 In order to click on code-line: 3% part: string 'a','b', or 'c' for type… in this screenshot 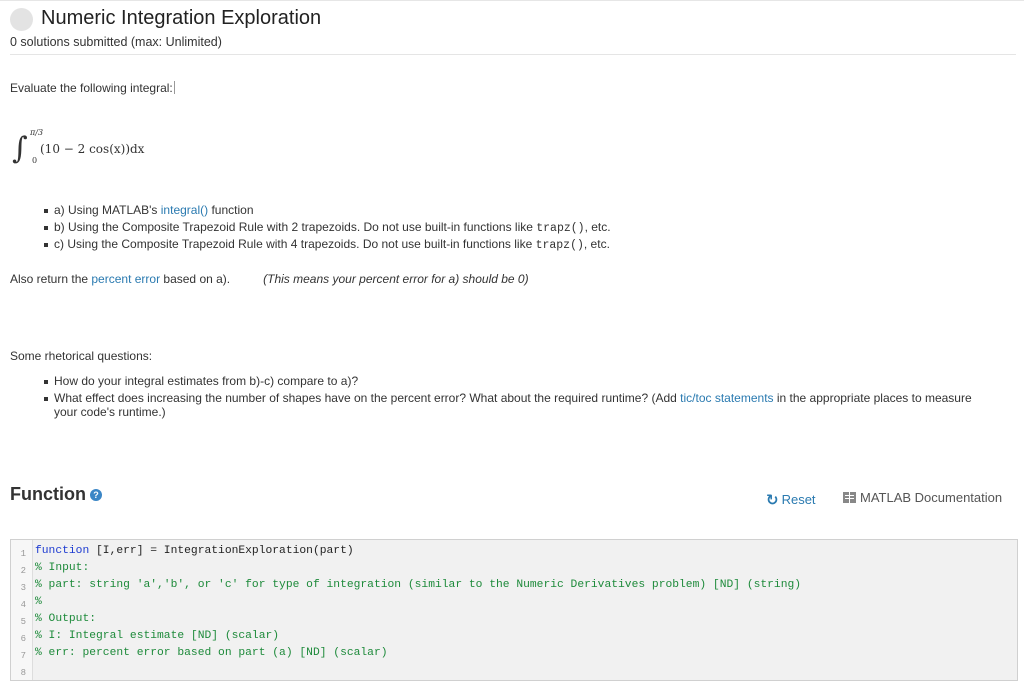, I will do `click(406, 585)`.